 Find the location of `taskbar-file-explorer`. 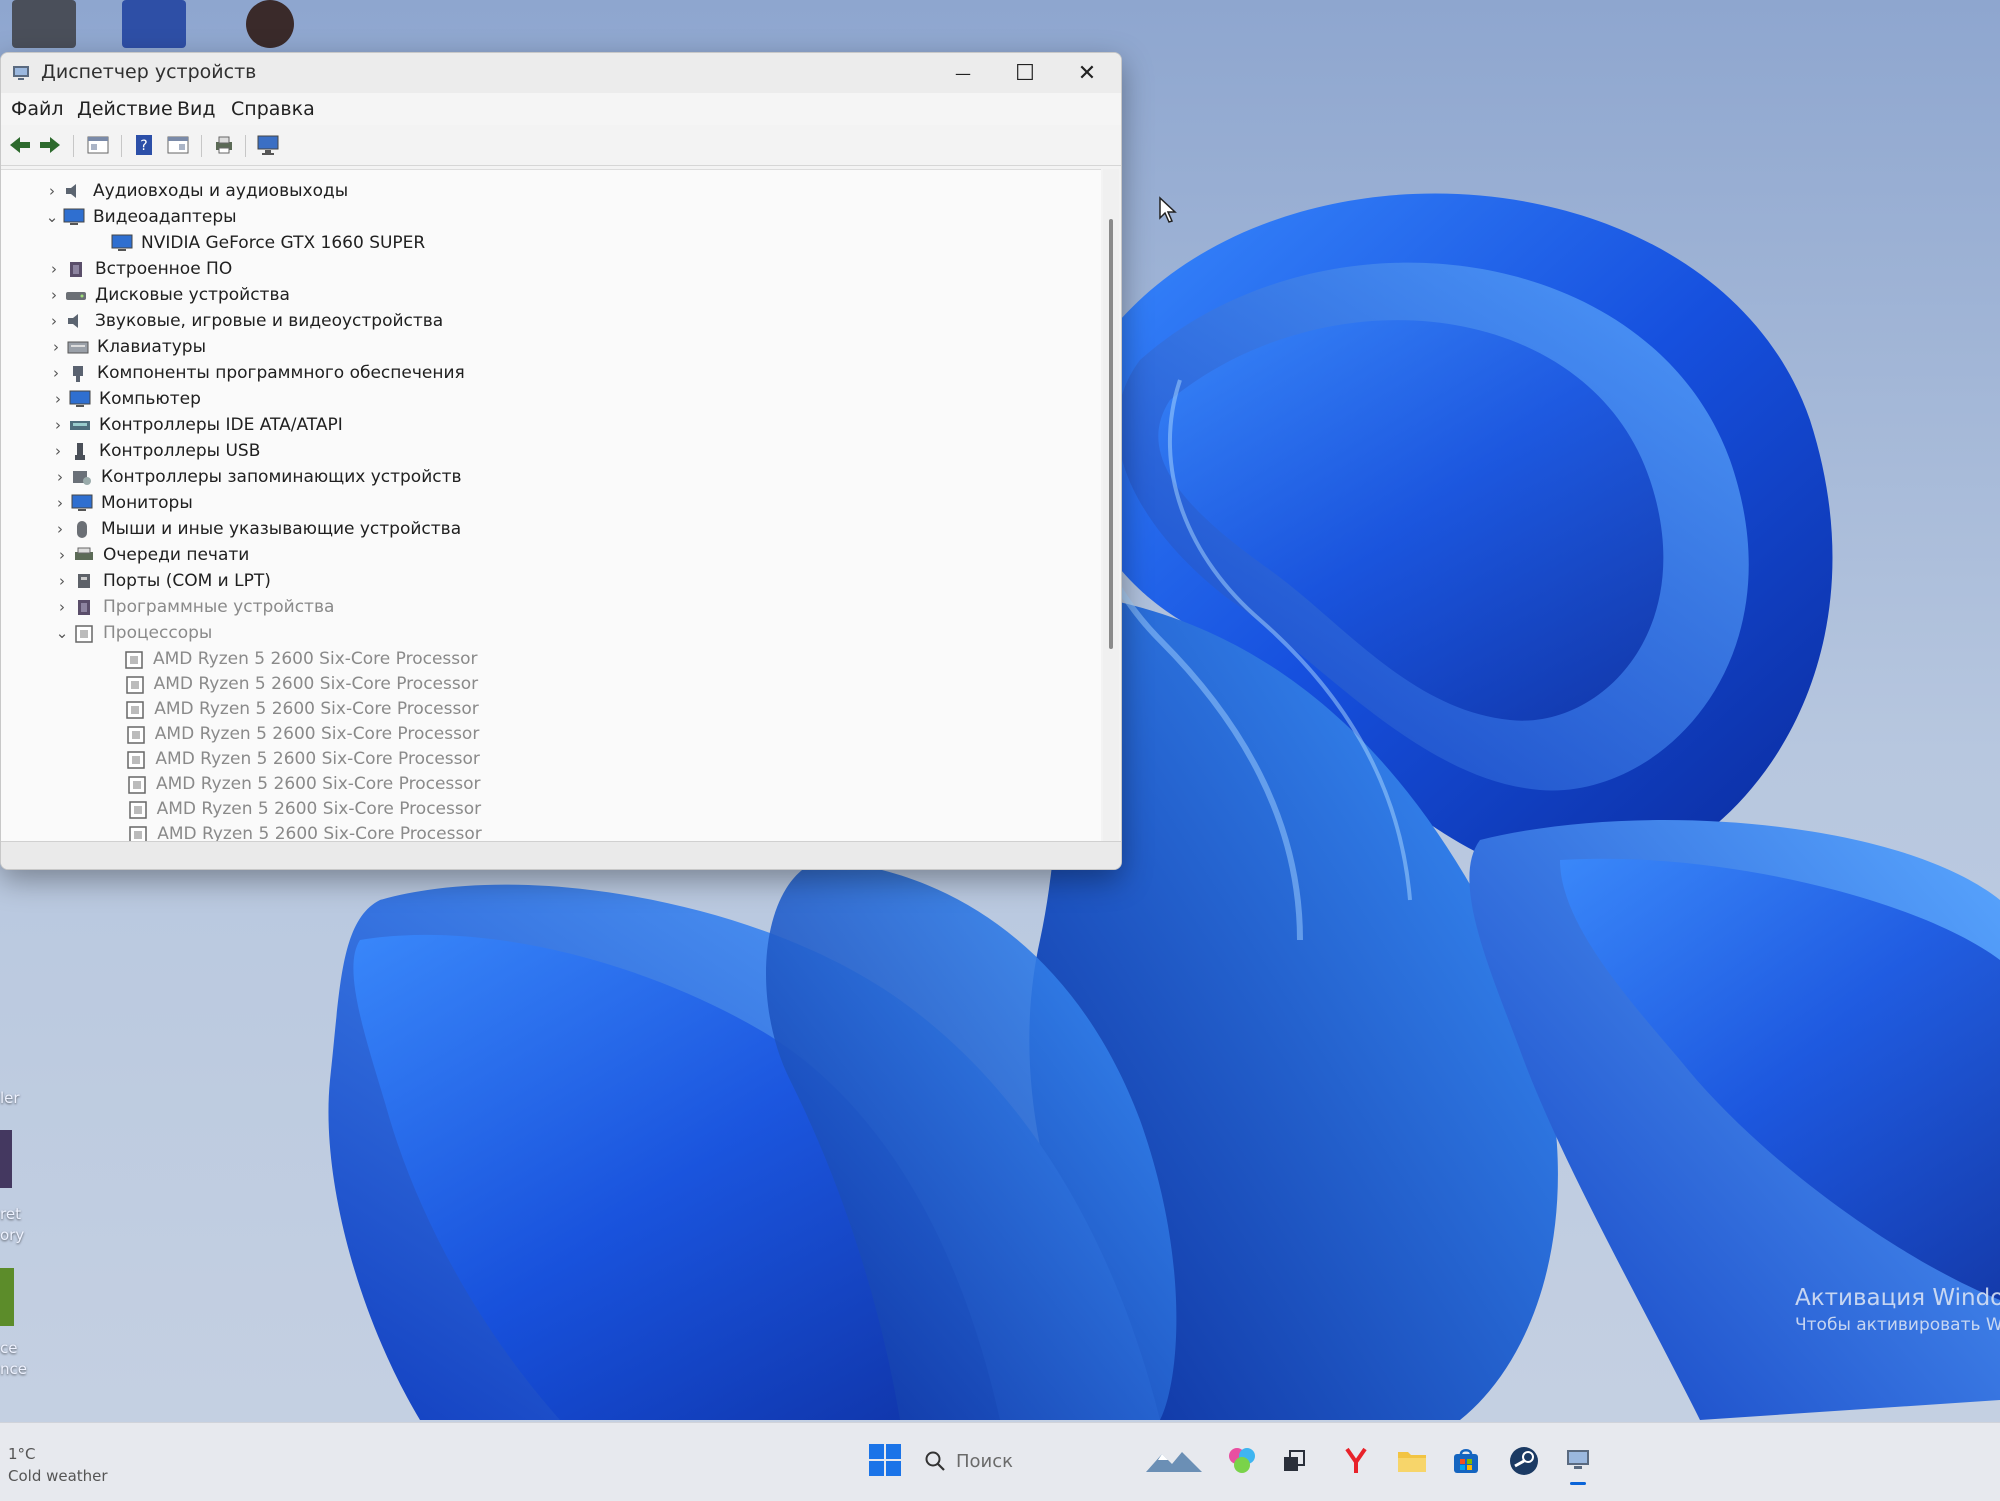

taskbar-file-explorer is located at coordinates (1412, 1461).